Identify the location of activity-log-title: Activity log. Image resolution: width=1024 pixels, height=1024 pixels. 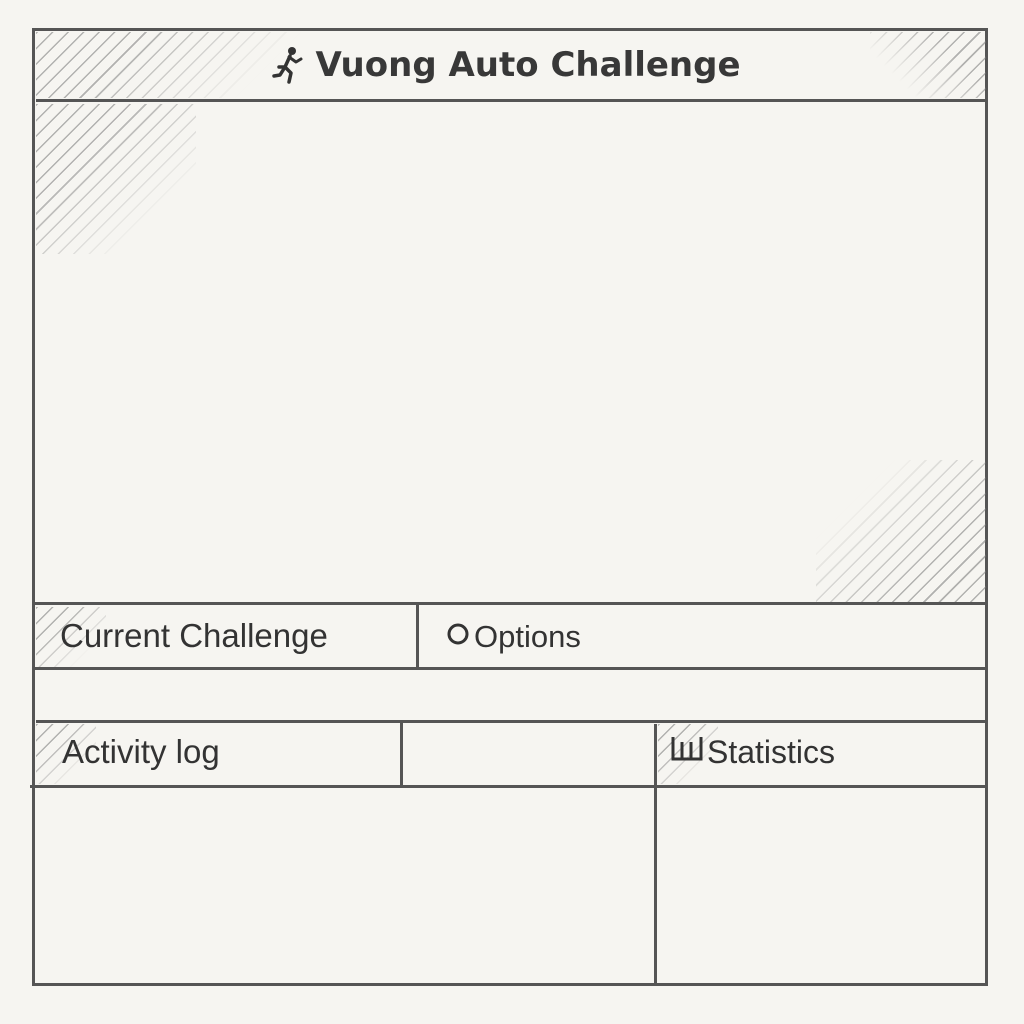
(141, 751).